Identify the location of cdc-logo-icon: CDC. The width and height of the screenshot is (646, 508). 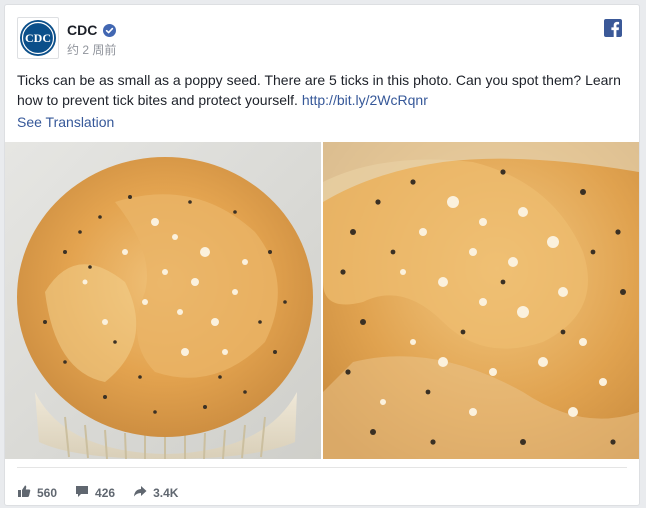
(38, 38).